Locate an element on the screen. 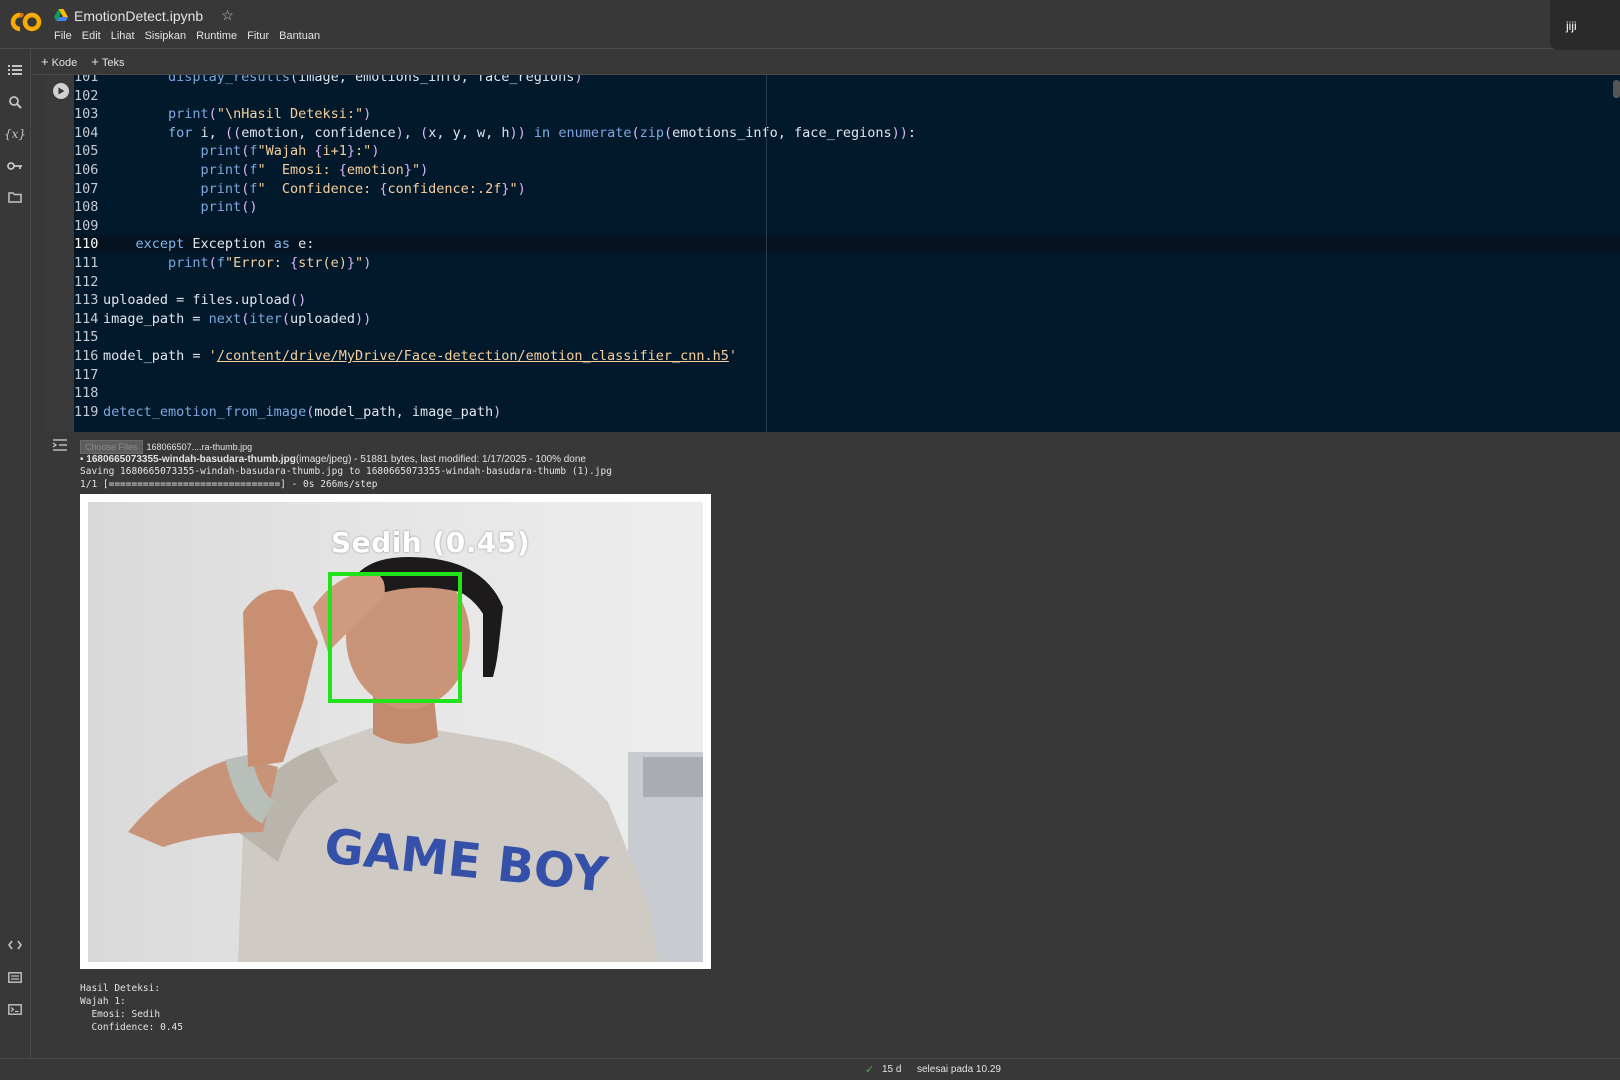 This screenshot has width=1620, height=1080. code-line: 108 print() is located at coordinates (847, 207).